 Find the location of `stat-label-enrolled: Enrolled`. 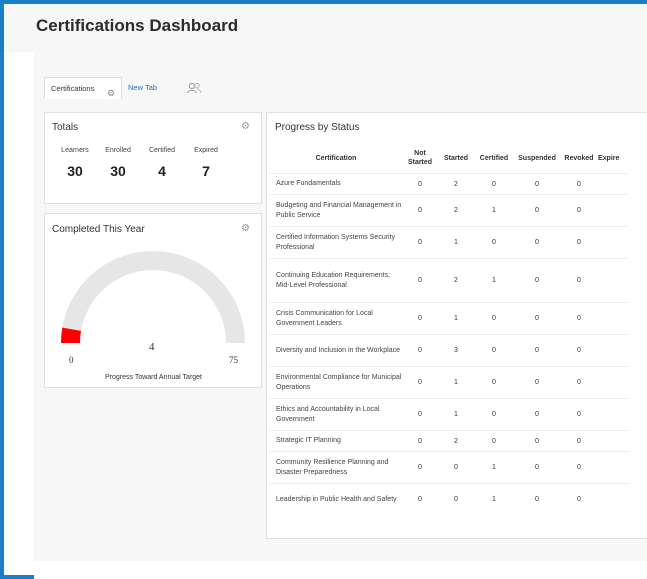

stat-label-enrolled: Enrolled is located at coordinates (118, 150).